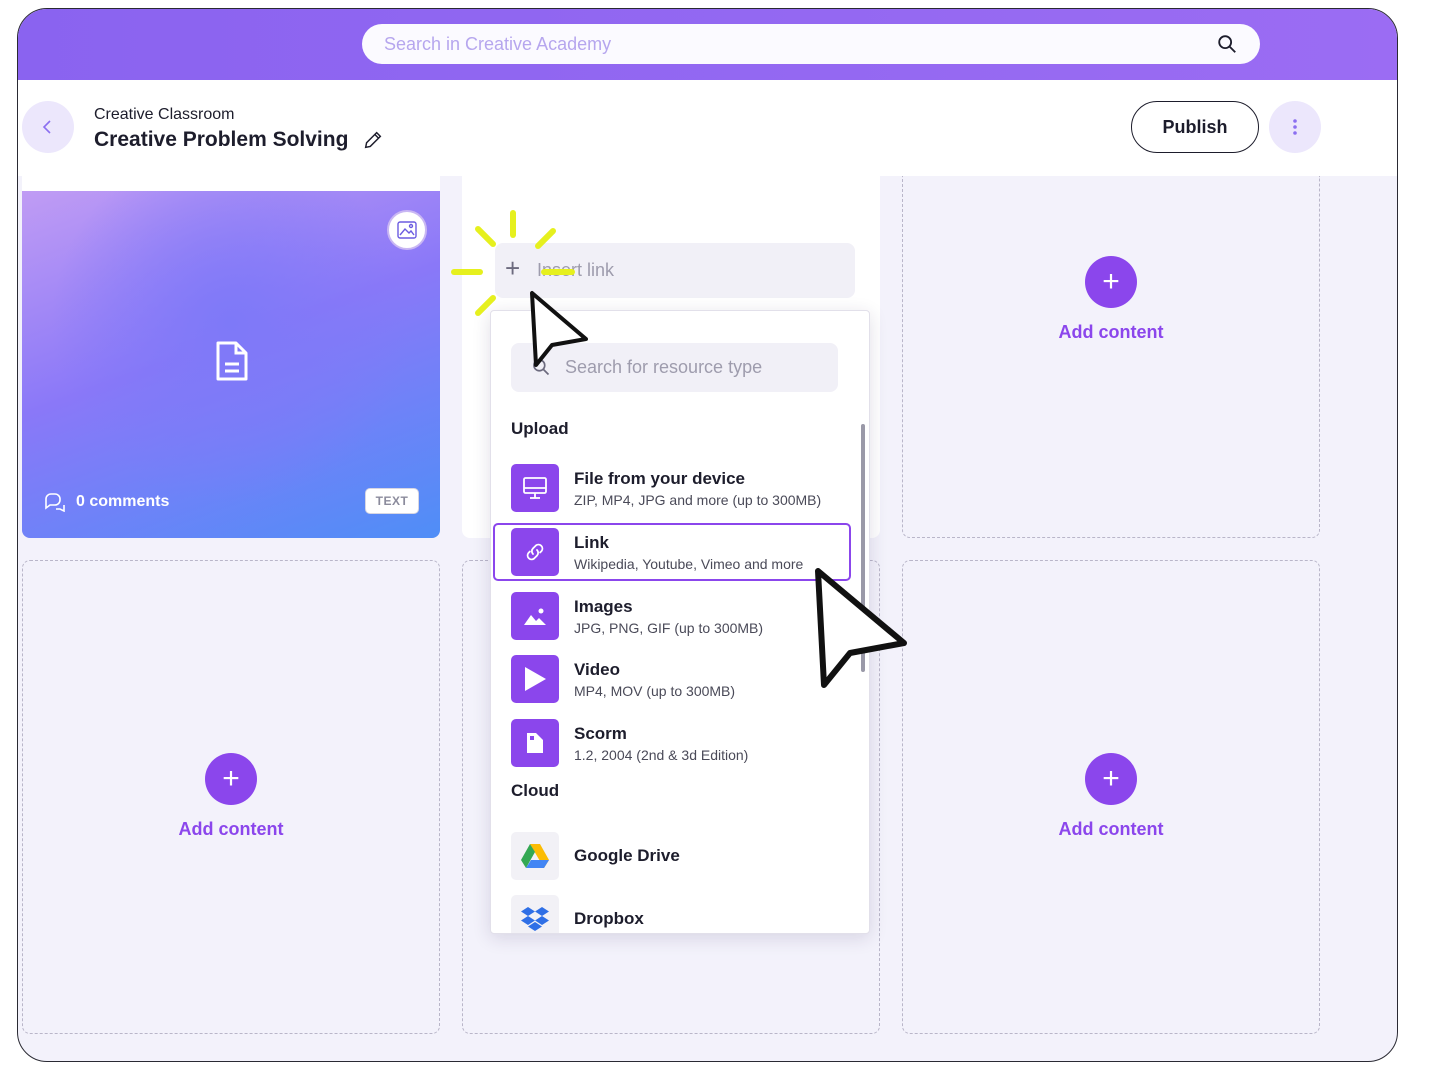 Image resolution: width=1444 pixels, height=1080 pixels. Describe the element at coordinates (676, 912) in the screenshot. I see `option-dropbox: Dropbox` at that location.